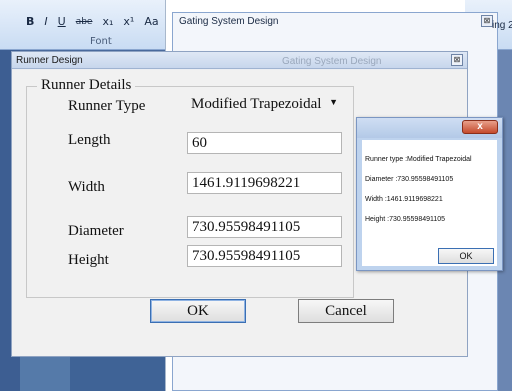  What do you see at coordinates (409, 179) in the screenshot?
I see `message-line-diameter: Diameter :730.95598491105` at bounding box center [409, 179].